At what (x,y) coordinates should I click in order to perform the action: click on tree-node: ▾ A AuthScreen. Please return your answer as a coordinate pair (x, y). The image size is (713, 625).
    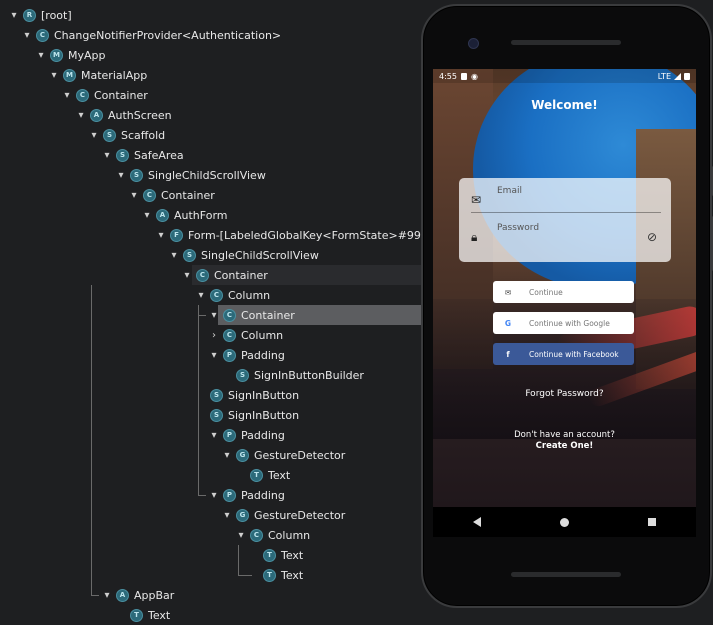
    Looking at the image, I should click on (123, 115).